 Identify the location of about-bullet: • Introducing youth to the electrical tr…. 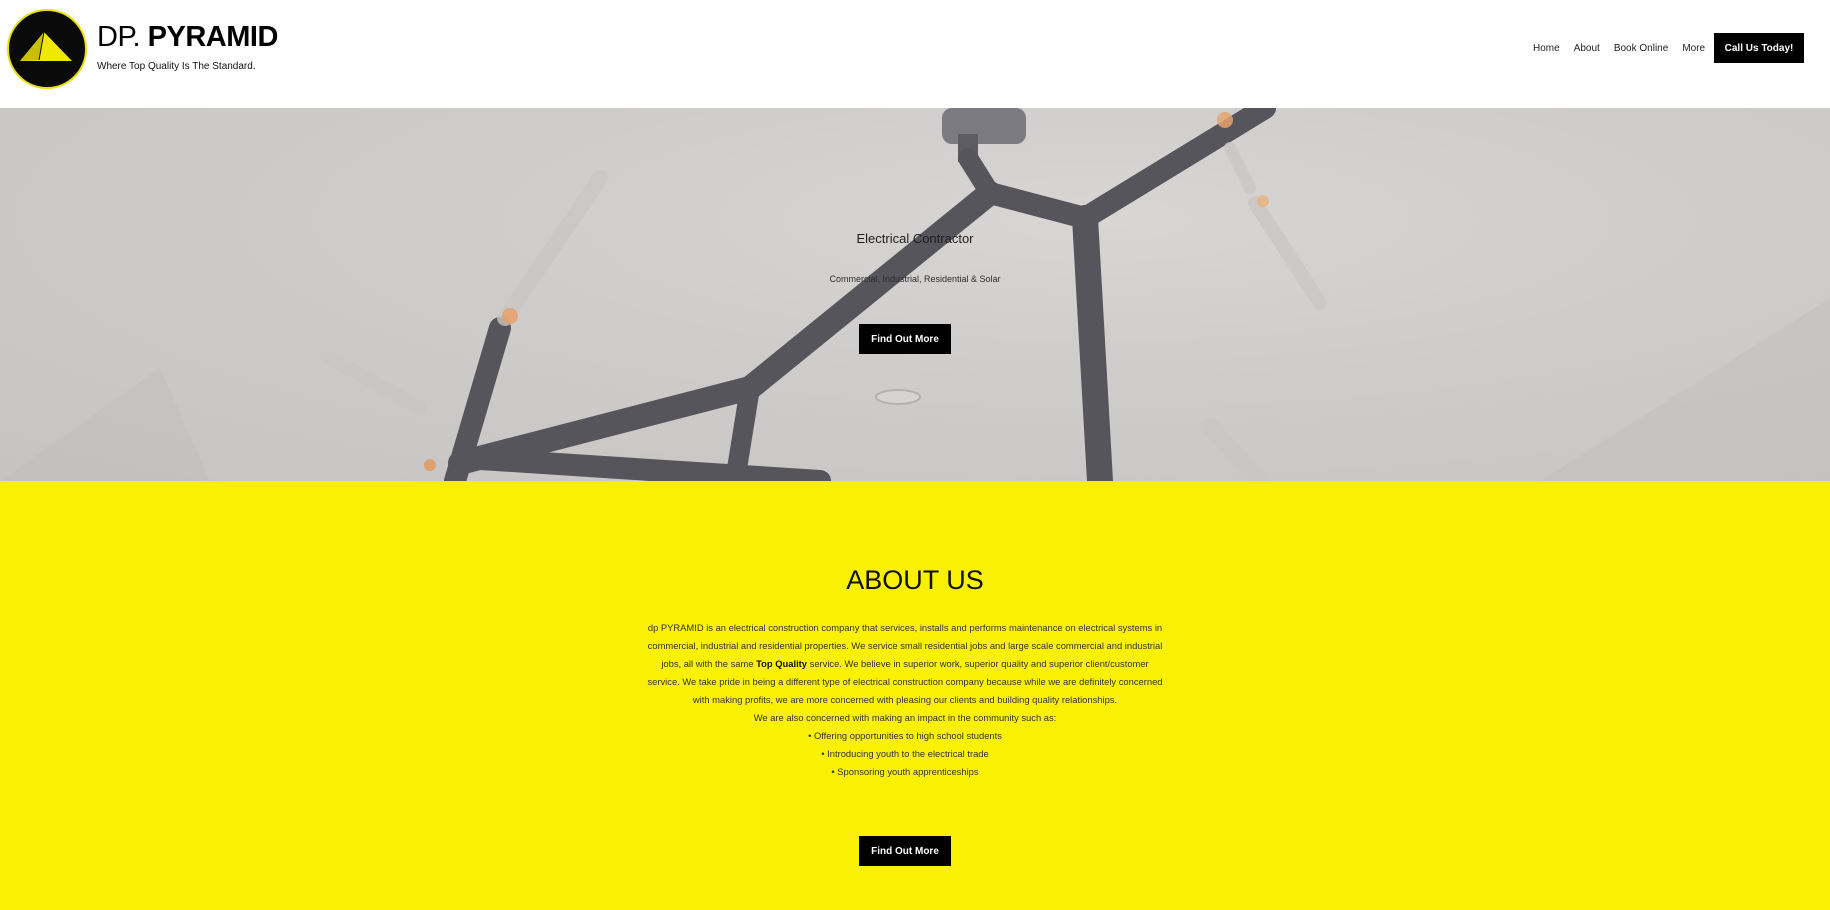
(905, 753).